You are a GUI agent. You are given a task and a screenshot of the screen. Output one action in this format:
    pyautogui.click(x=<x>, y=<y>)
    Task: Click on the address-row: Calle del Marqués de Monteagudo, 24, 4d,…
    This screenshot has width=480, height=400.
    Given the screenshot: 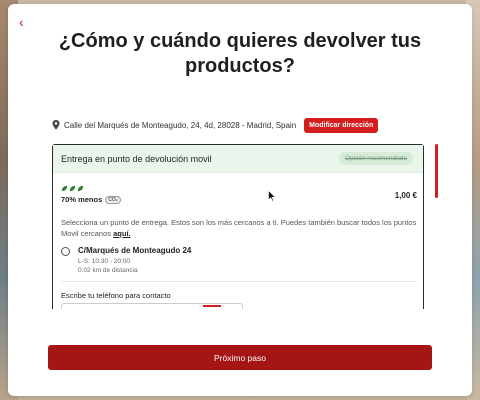 What is the action you would take?
    pyautogui.click(x=215, y=125)
    